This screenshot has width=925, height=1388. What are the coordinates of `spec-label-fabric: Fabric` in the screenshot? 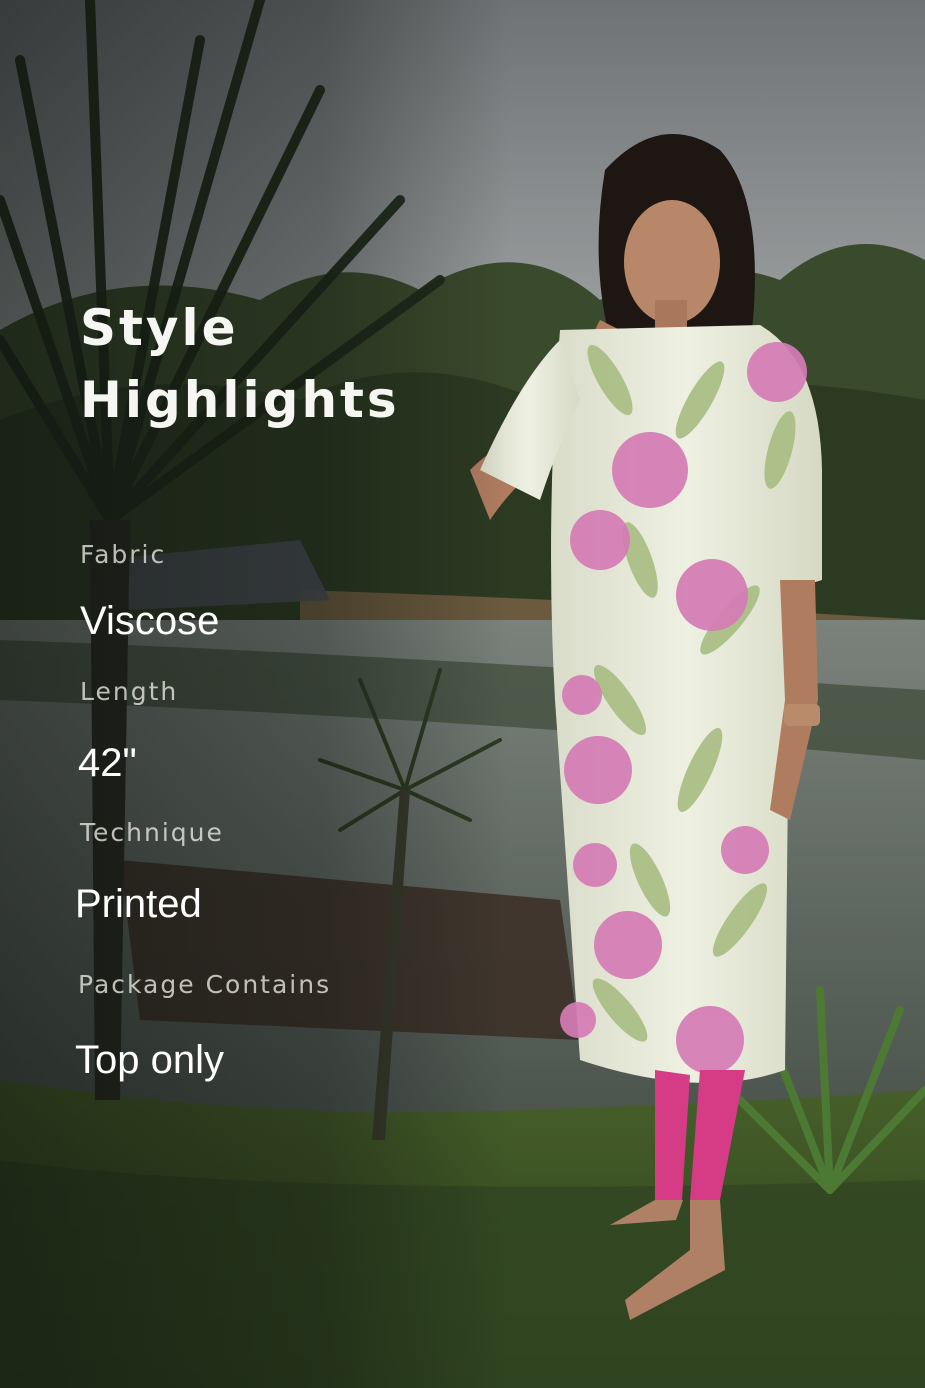 It's located at (123, 554).